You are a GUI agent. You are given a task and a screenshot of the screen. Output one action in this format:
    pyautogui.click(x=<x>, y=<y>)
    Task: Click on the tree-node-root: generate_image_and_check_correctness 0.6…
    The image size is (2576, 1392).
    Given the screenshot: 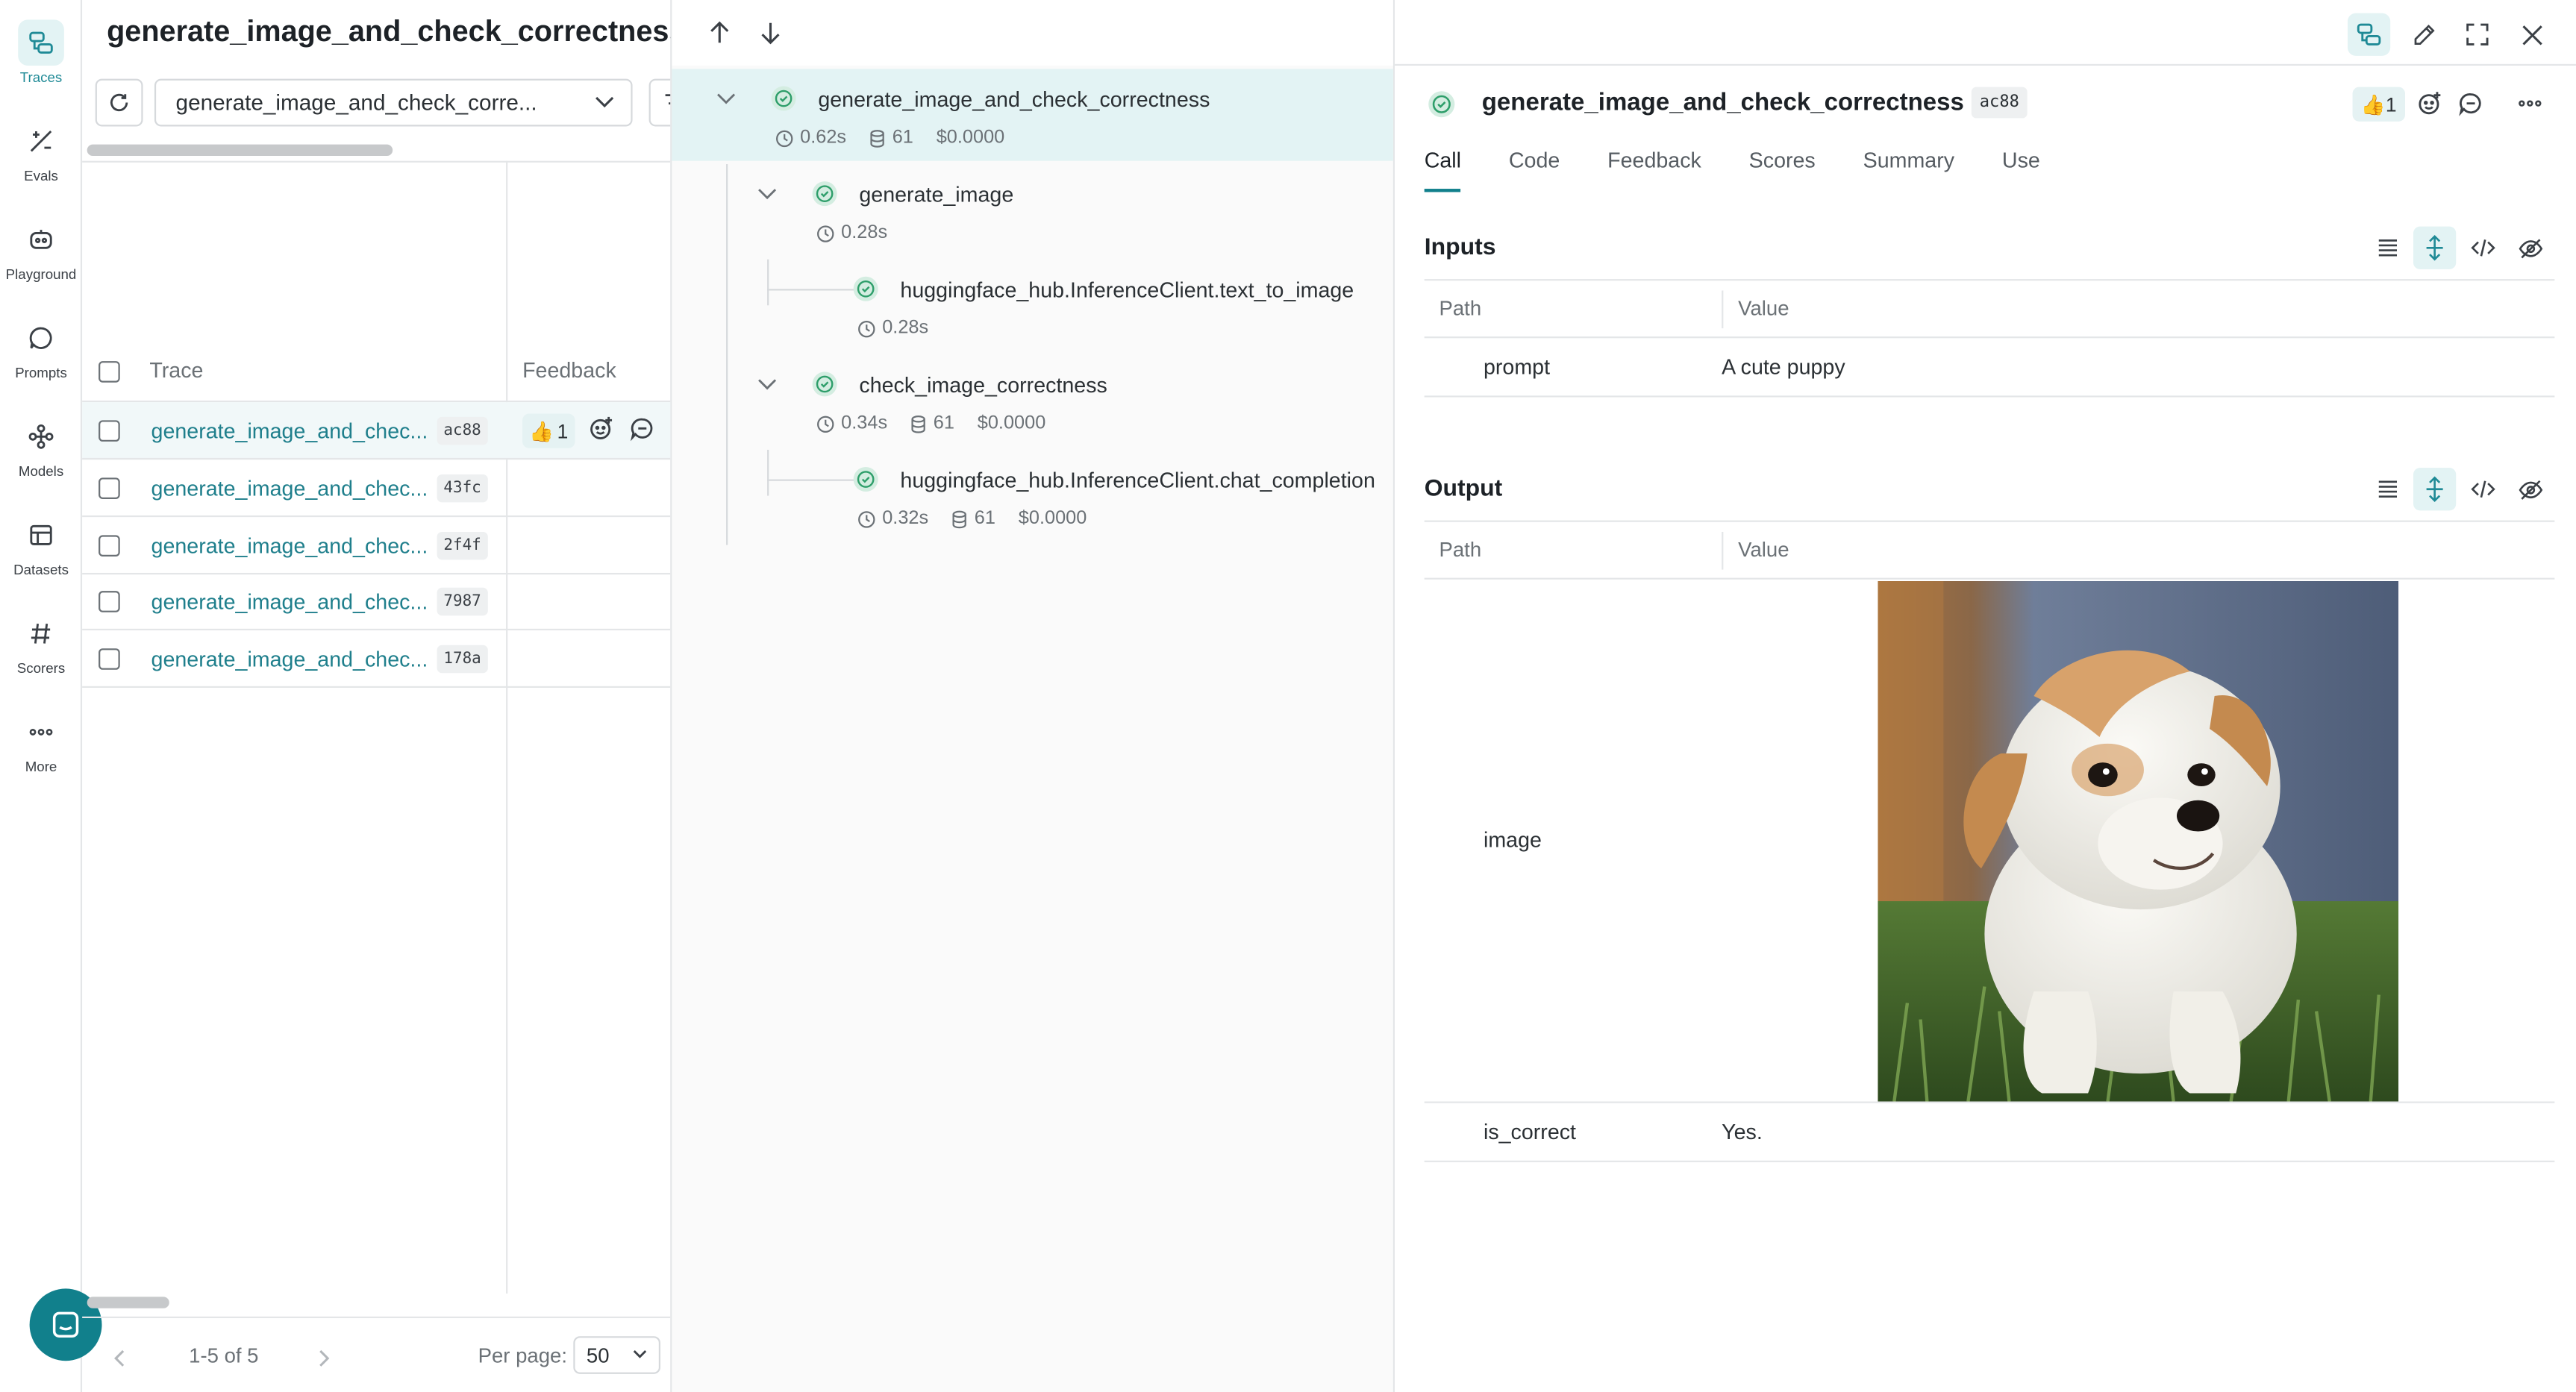 What is the action you would take?
    pyautogui.click(x=1033, y=114)
    